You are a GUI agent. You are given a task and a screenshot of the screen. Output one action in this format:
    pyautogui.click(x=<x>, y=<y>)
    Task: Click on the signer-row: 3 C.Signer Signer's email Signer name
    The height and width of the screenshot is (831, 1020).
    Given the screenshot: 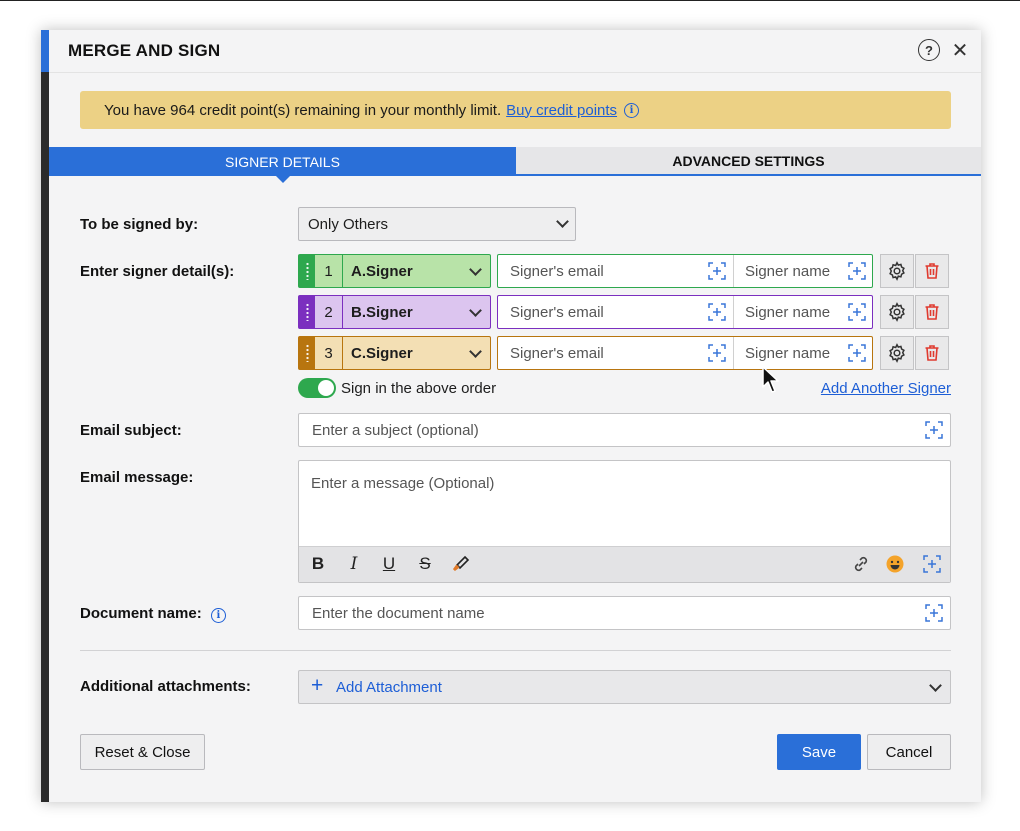 What is the action you would take?
    pyautogui.click(x=625, y=353)
    